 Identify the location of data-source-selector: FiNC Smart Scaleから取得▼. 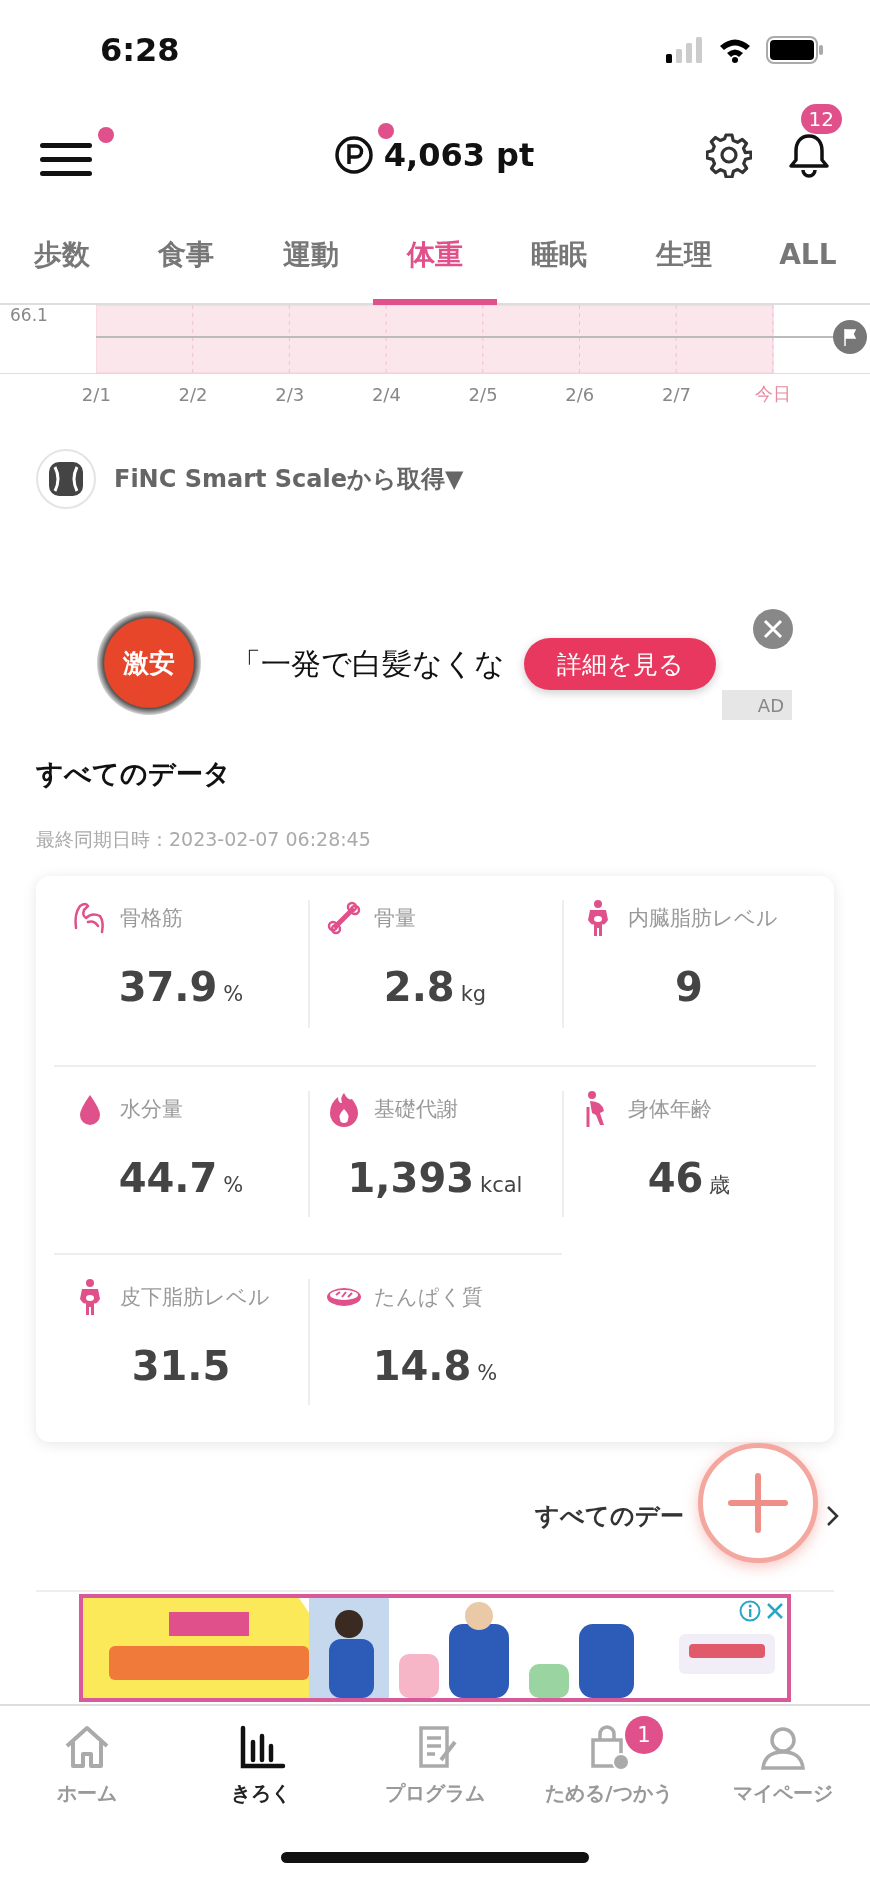
(289, 479).